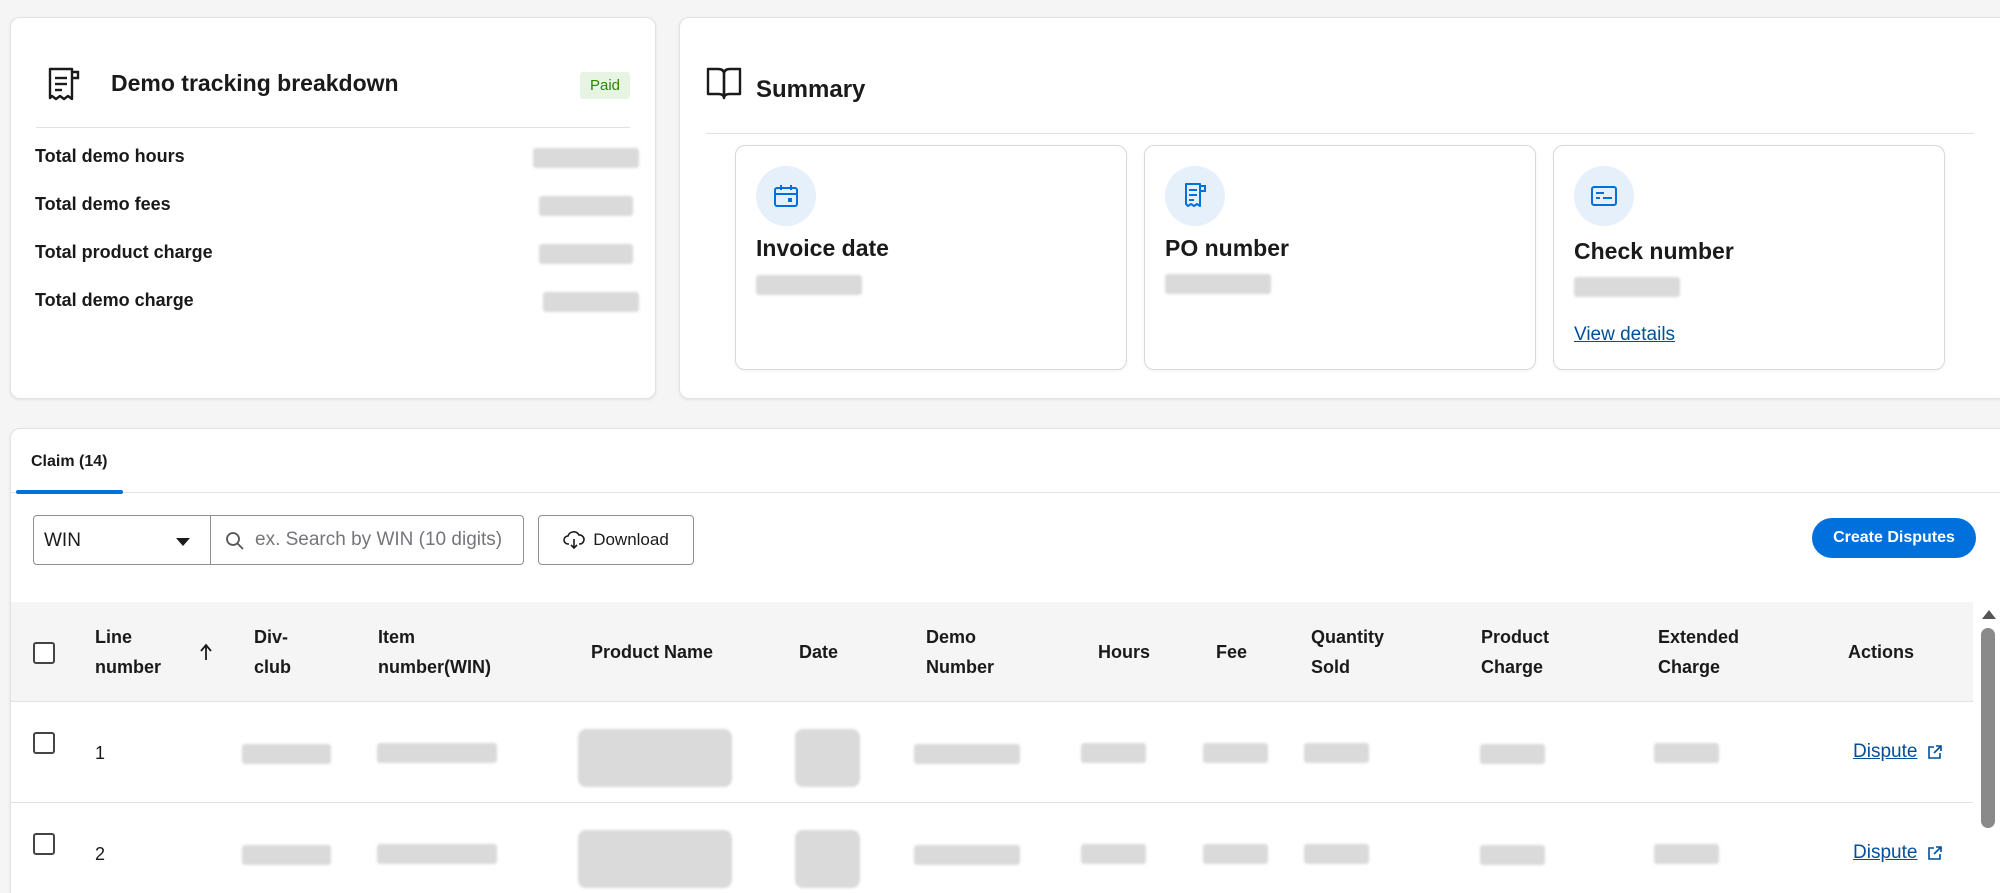  I want to click on tab-claim-label: Claim (14), so click(69, 461).